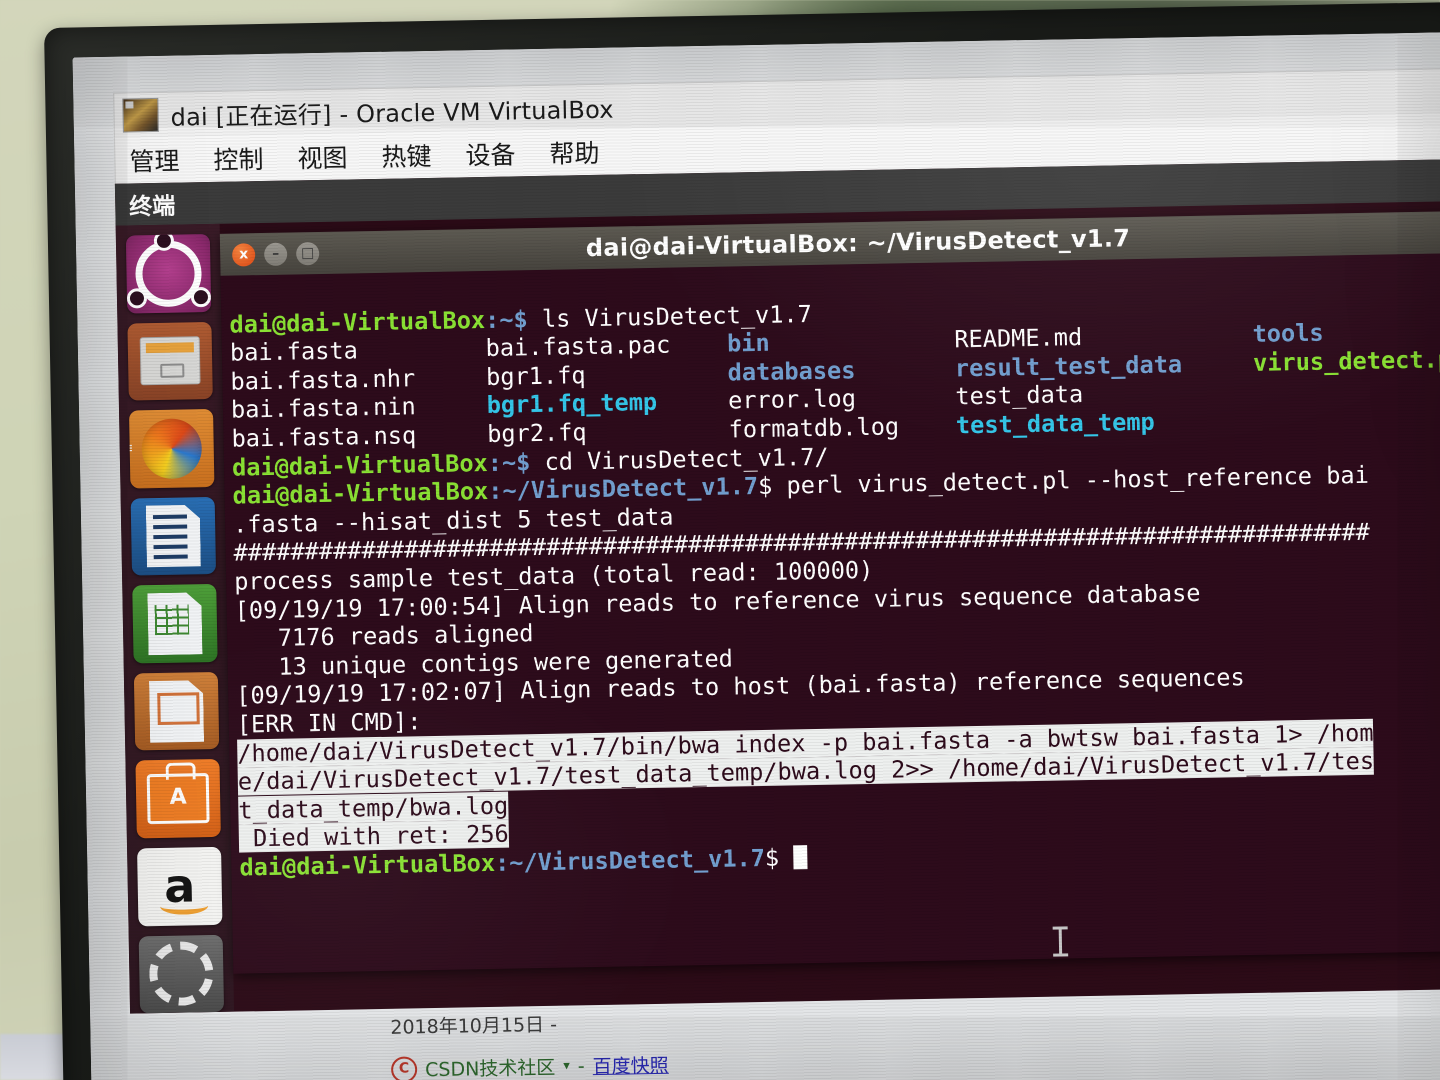 The width and height of the screenshot is (1440, 1080). What do you see at coordinates (131, 448) in the screenshot?
I see `running-indicator-icon: ≡` at bounding box center [131, 448].